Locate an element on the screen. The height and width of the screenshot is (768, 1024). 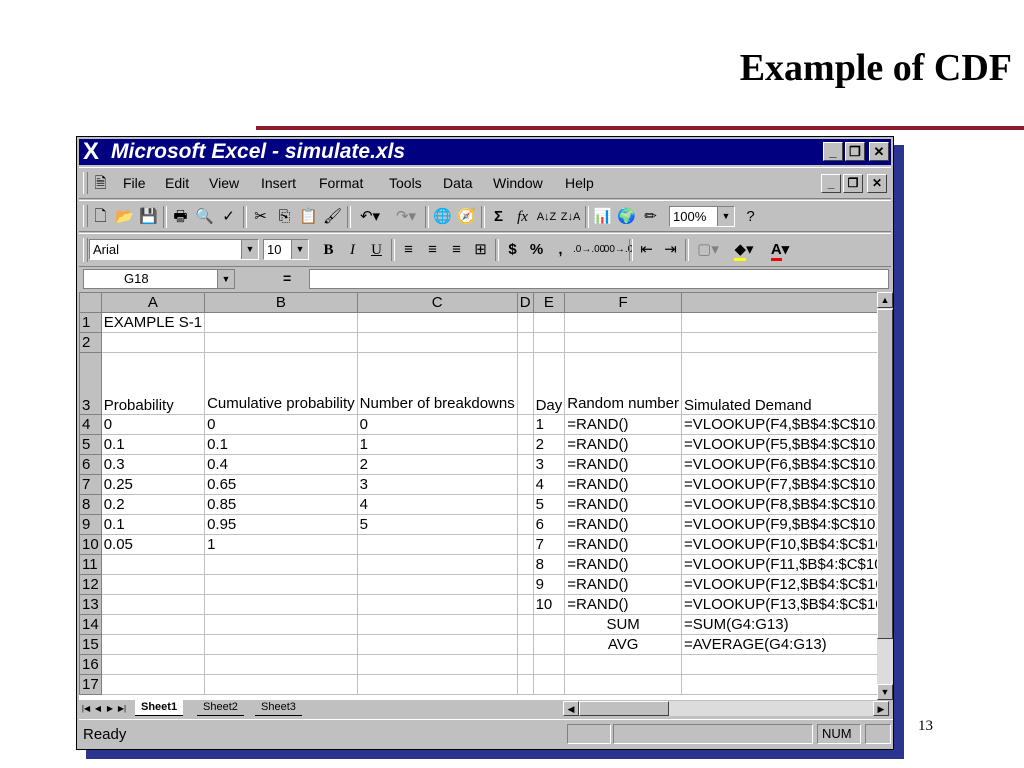
scroll-up-icon: ▲ is located at coordinates (885, 300).